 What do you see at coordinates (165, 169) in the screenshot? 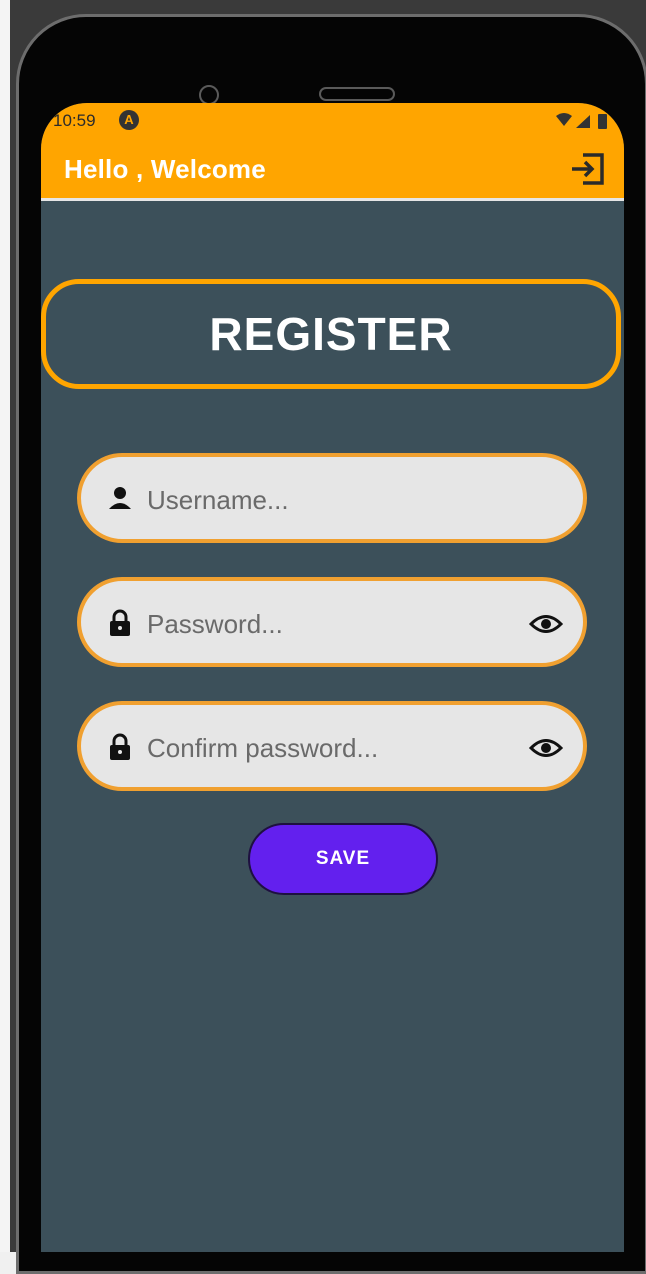
I see `app-title: Hello , Welcome` at bounding box center [165, 169].